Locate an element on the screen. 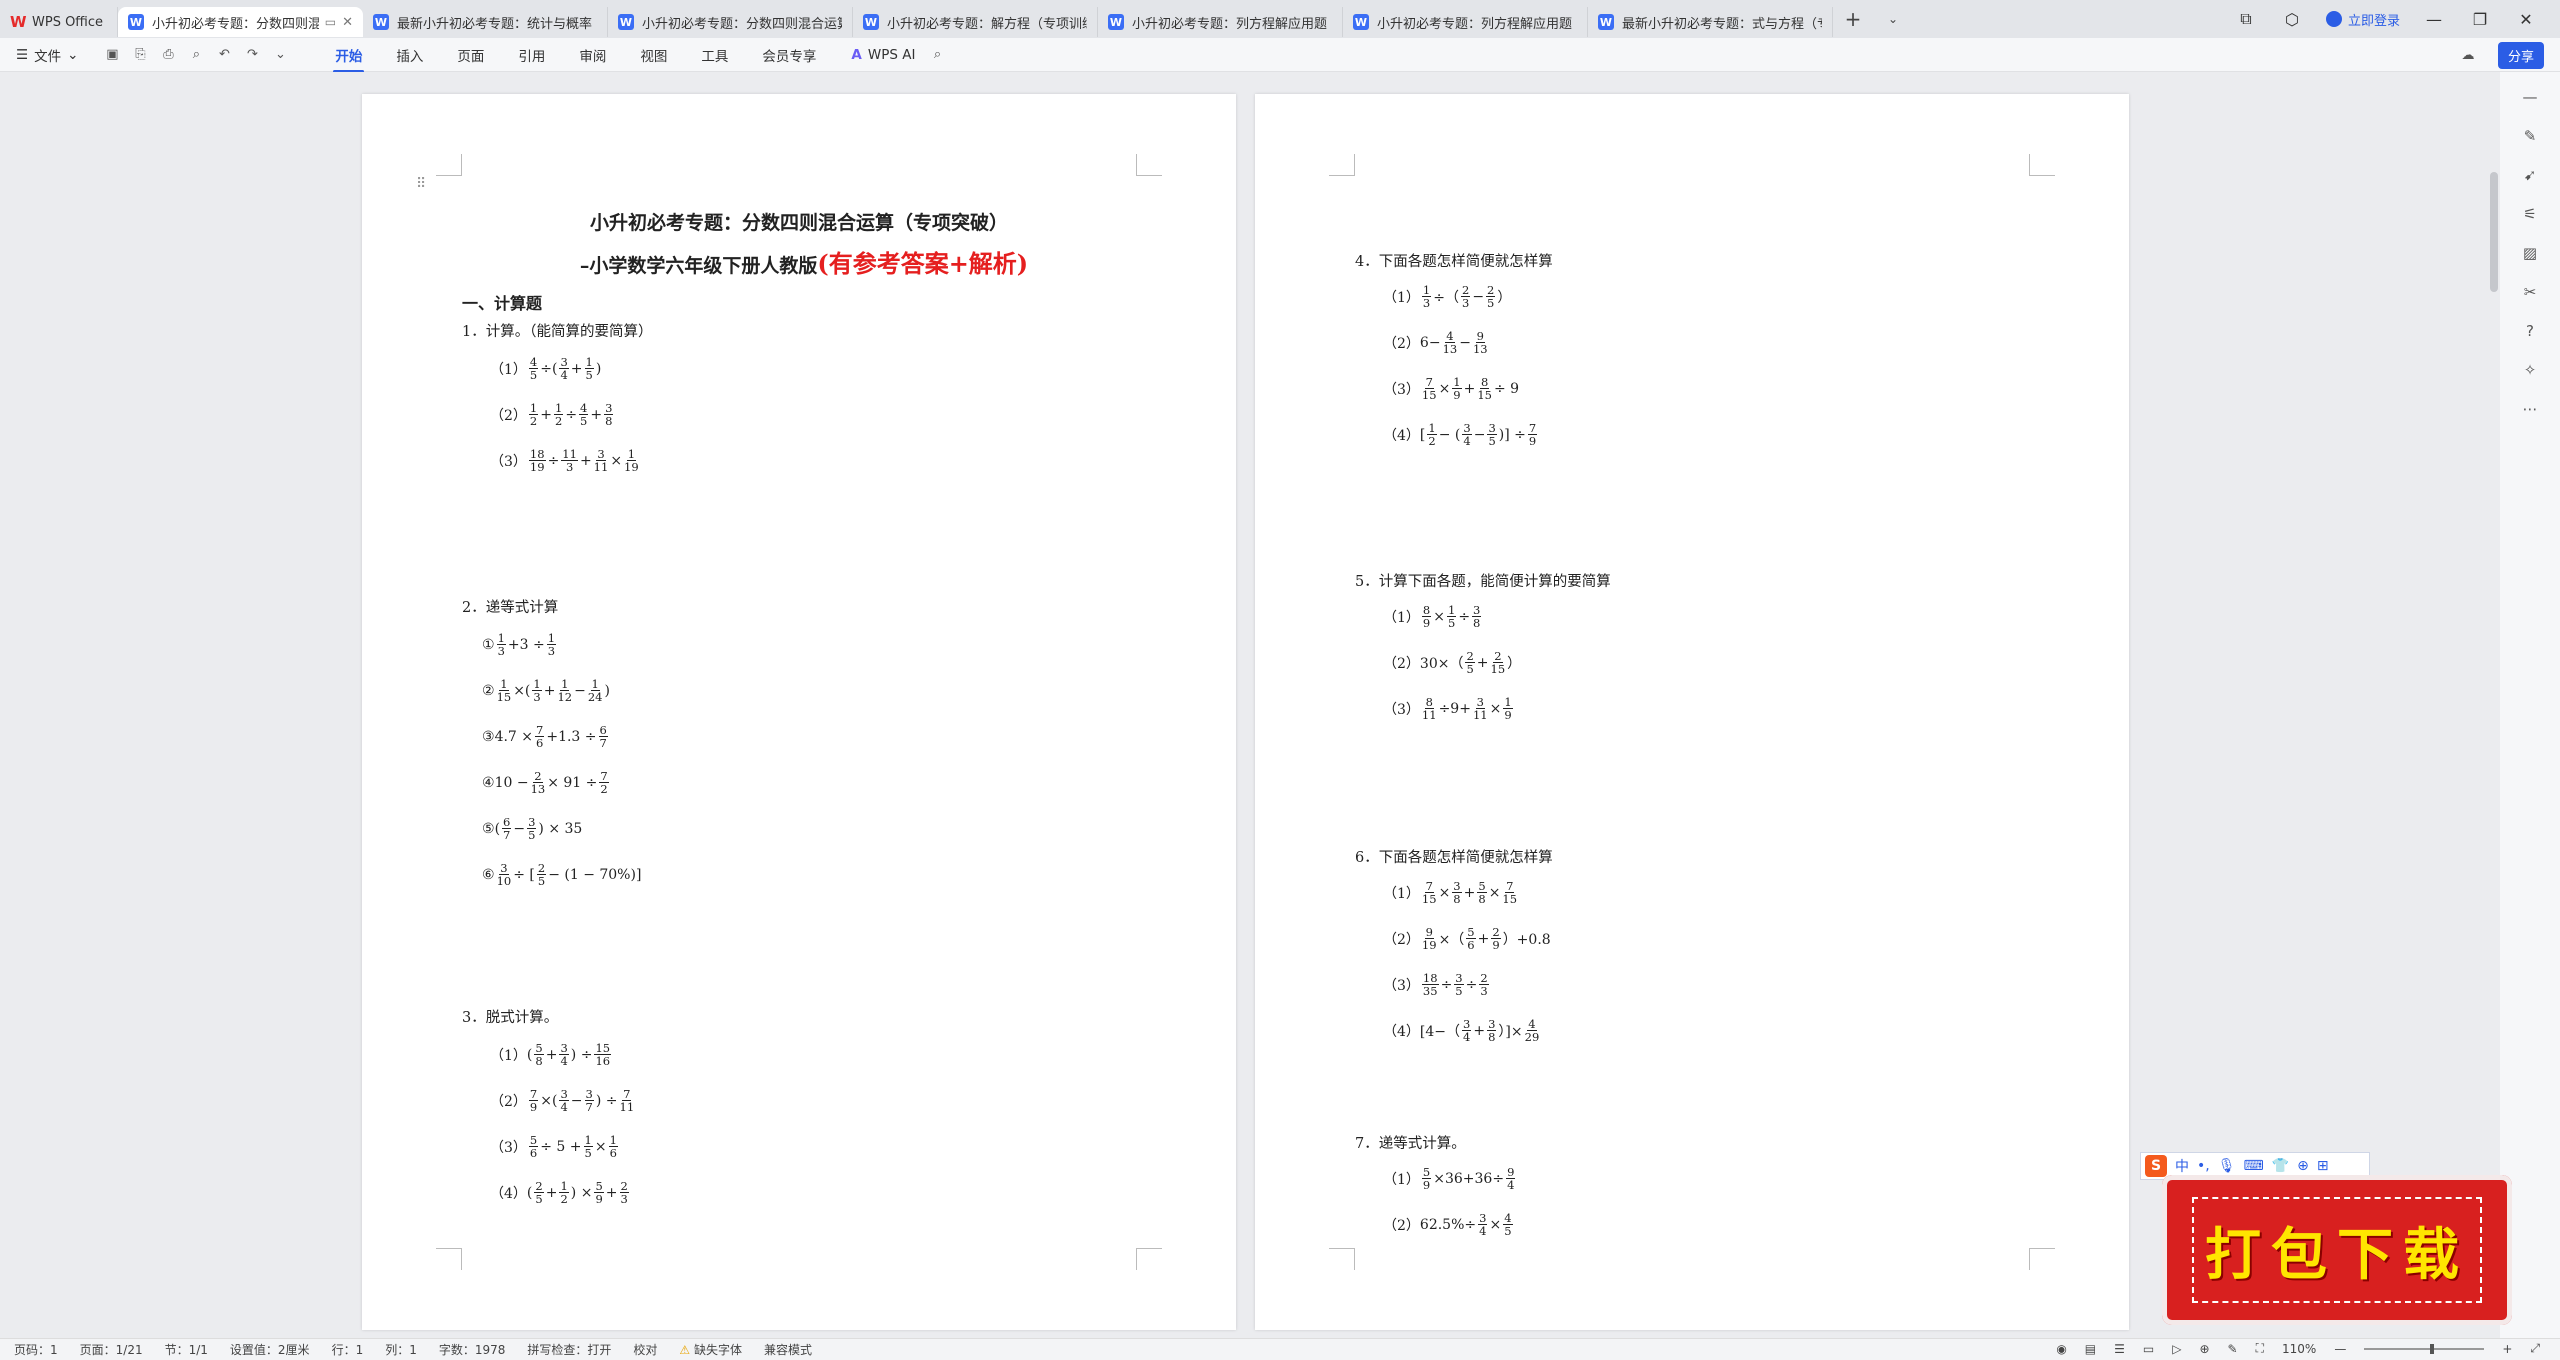 This screenshot has width=2560, height=1360. search-icon: ⌕ is located at coordinates (937, 55).